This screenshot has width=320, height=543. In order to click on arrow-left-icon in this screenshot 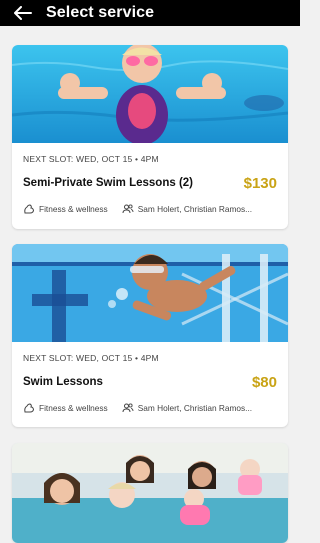, I will do `click(23, 13)`.